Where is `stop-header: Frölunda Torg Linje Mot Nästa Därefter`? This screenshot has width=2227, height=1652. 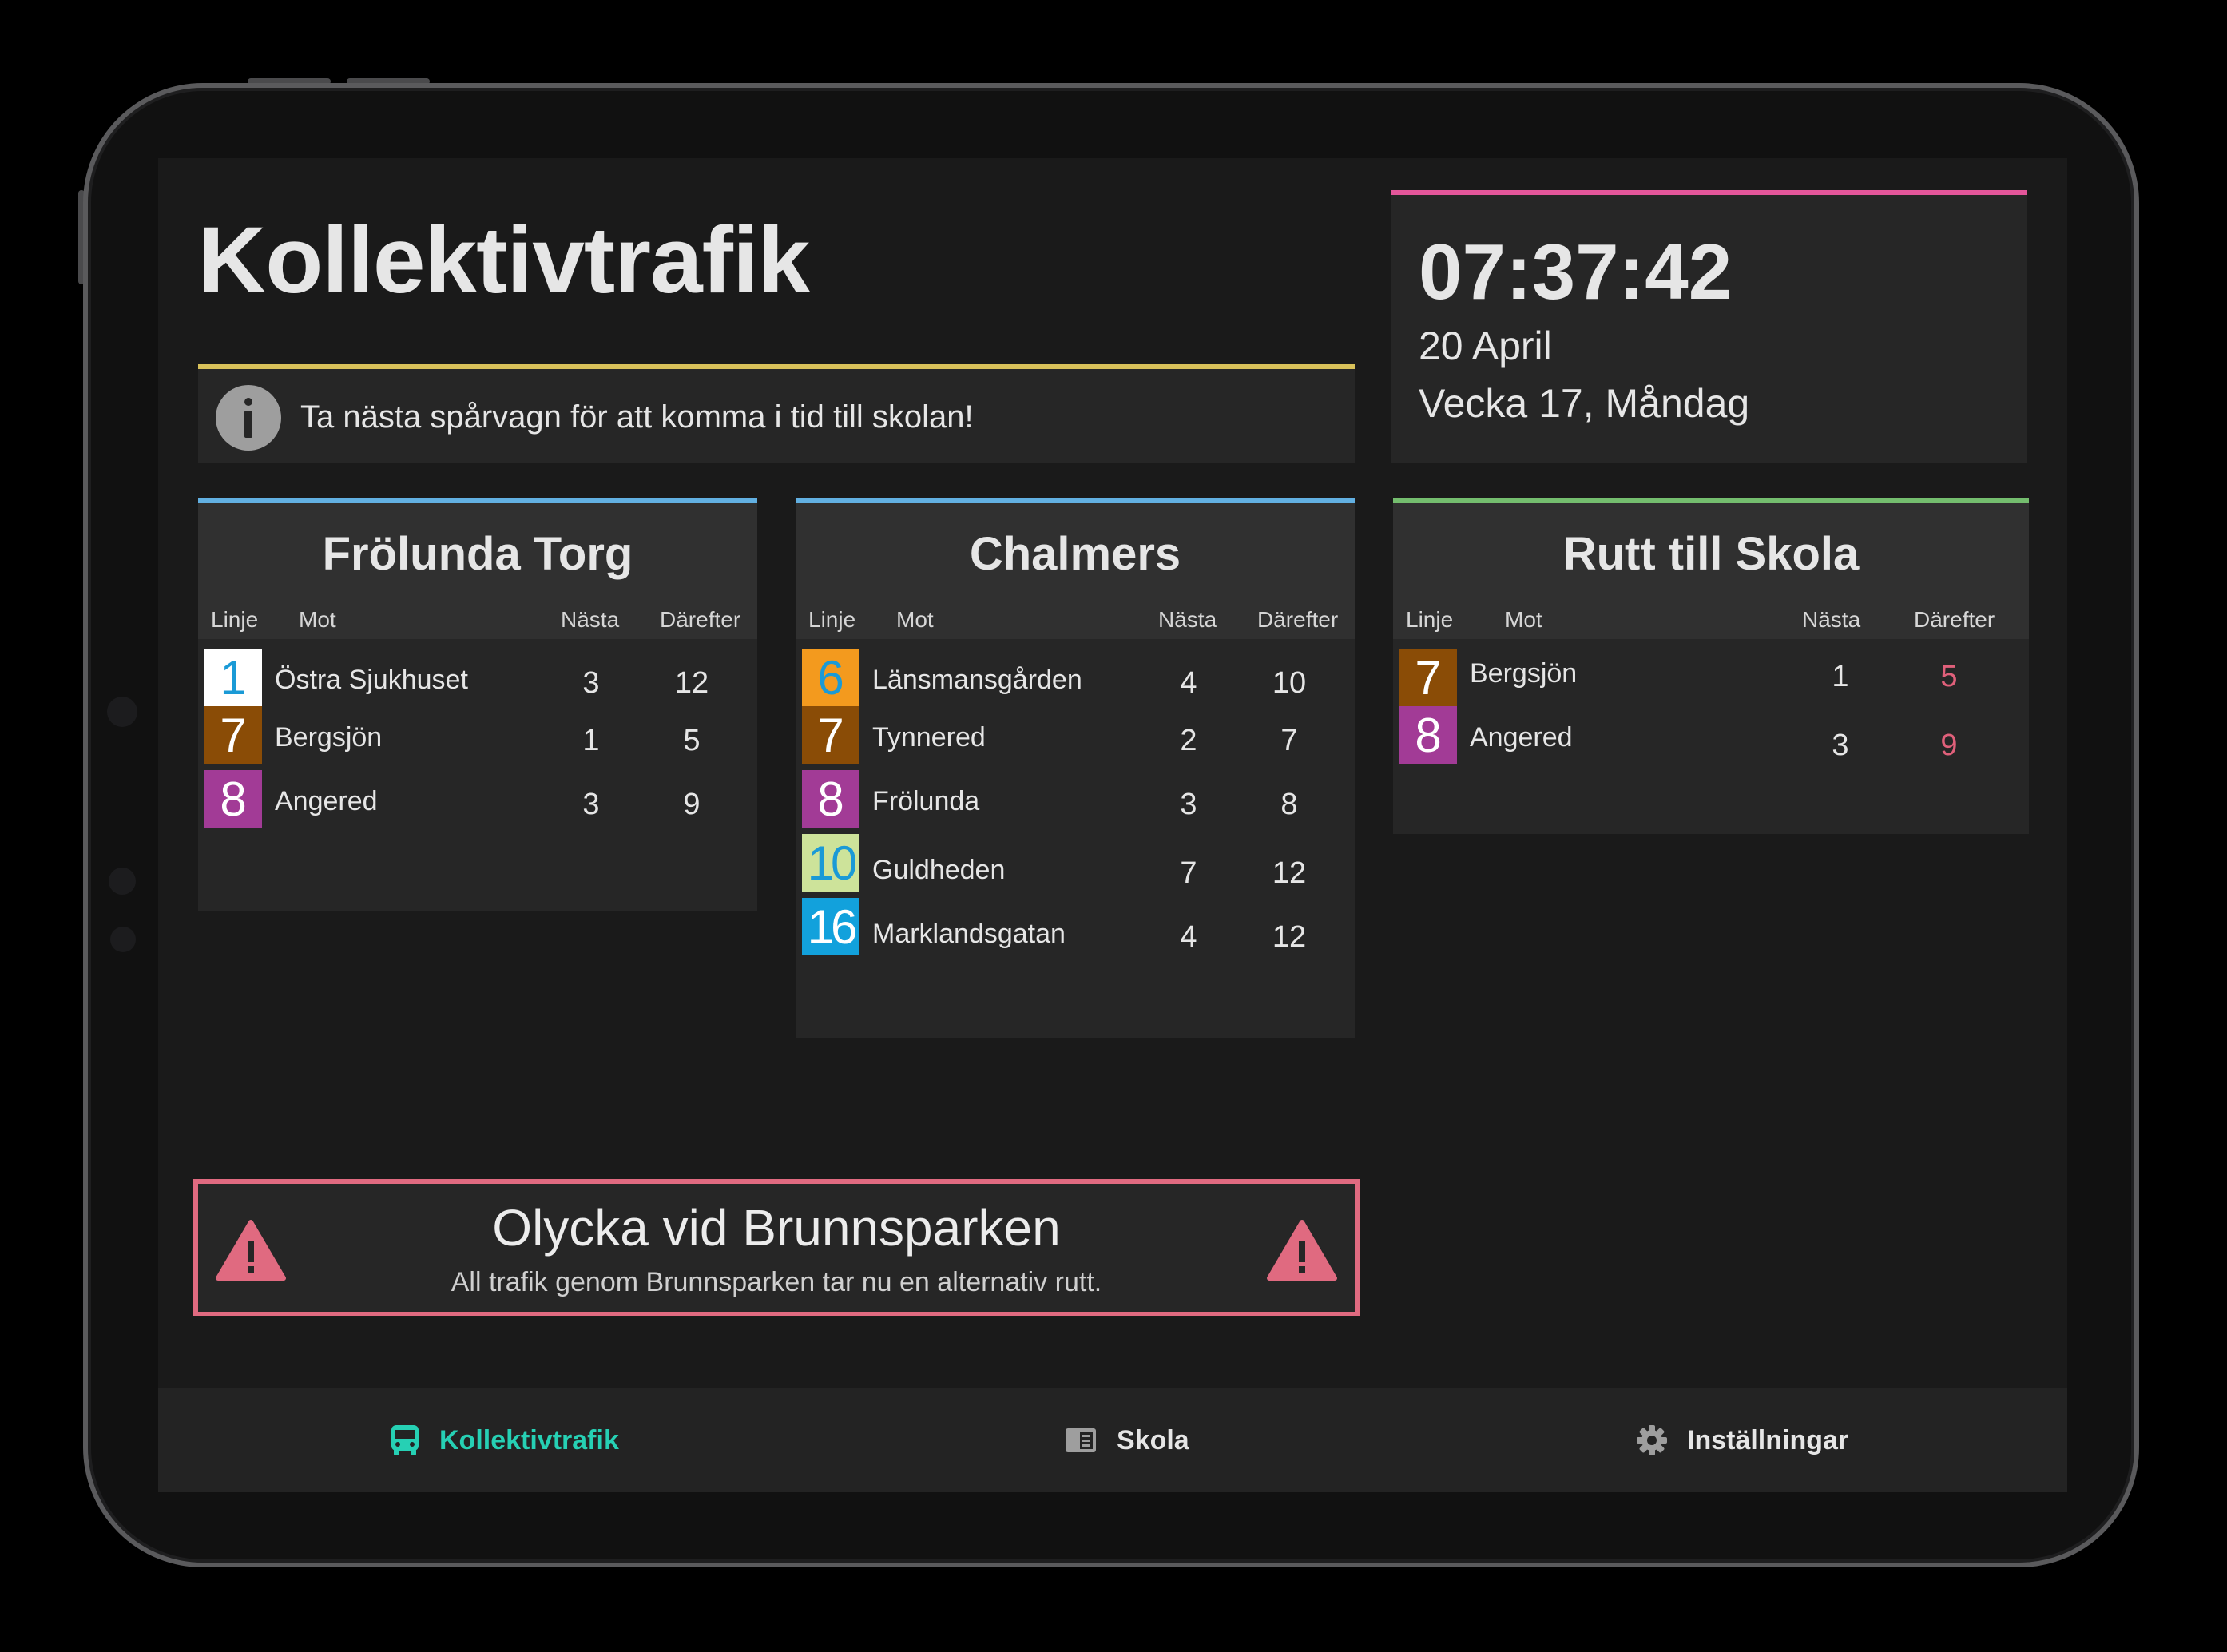
stop-header: Frölunda Torg Linje Mot Nästa Därefter is located at coordinates (478, 571).